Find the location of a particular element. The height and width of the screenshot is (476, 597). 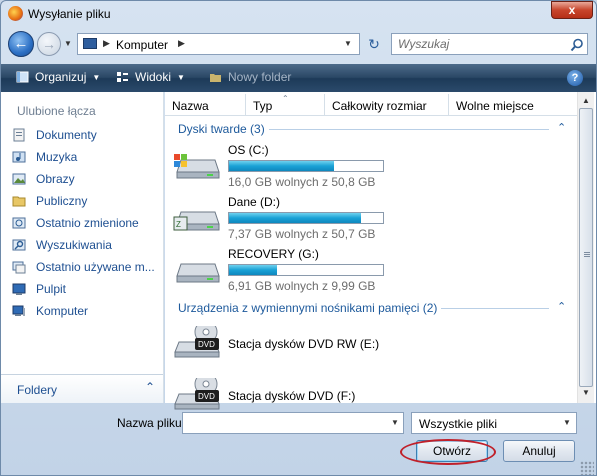

search-icon is located at coordinates (577, 45).